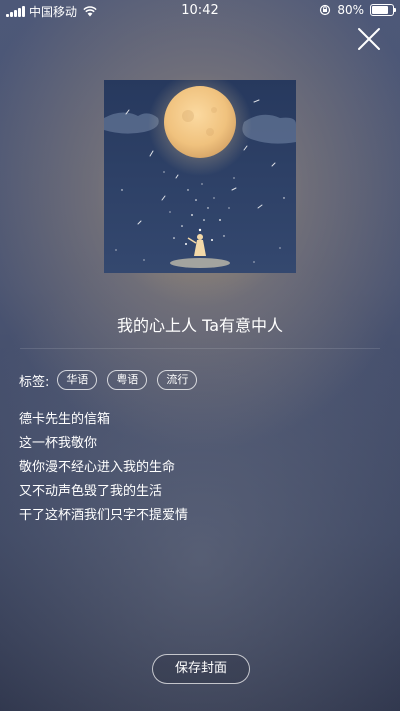 This screenshot has height=711, width=400. I want to click on tag-chip: 流行, so click(177, 380).